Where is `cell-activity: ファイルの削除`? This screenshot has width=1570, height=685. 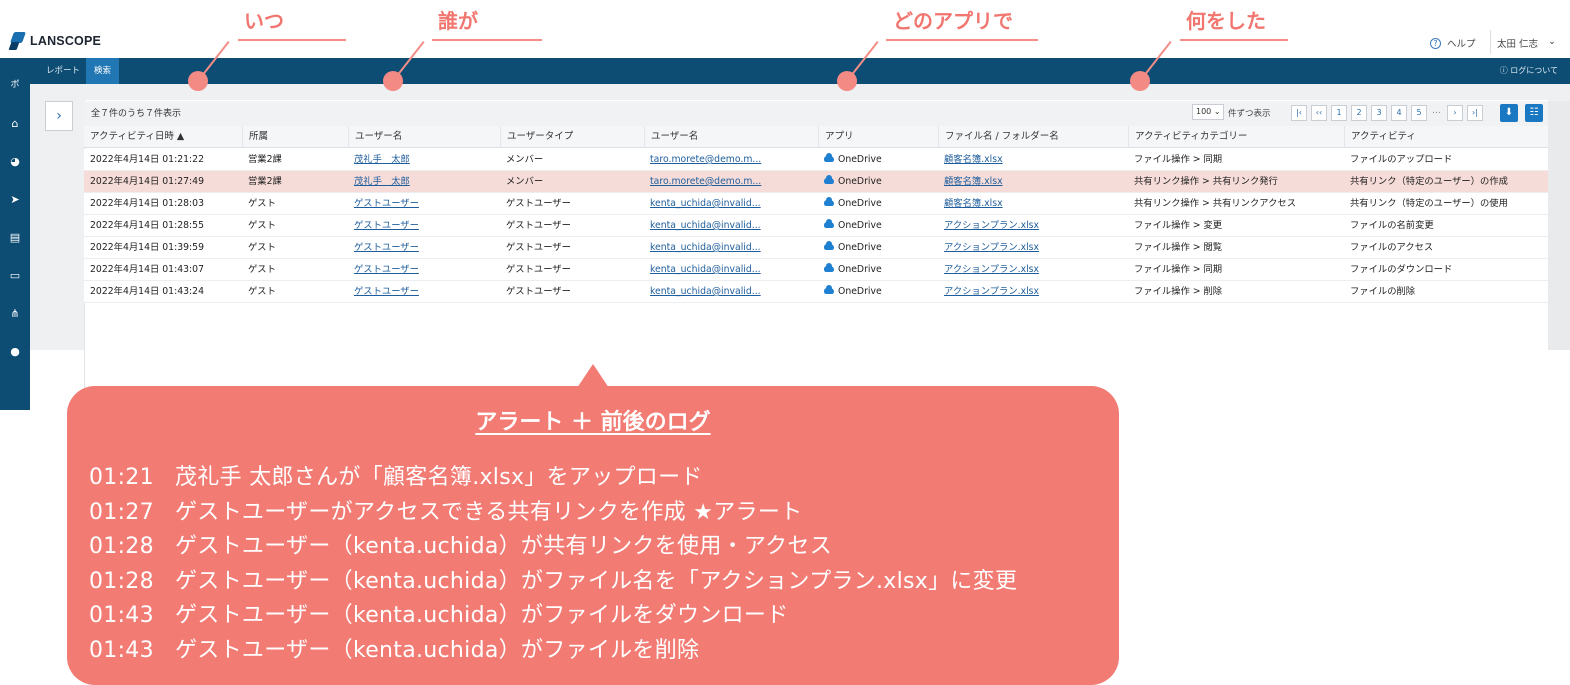 cell-activity: ファイルの削除 is located at coordinates (1383, 291).